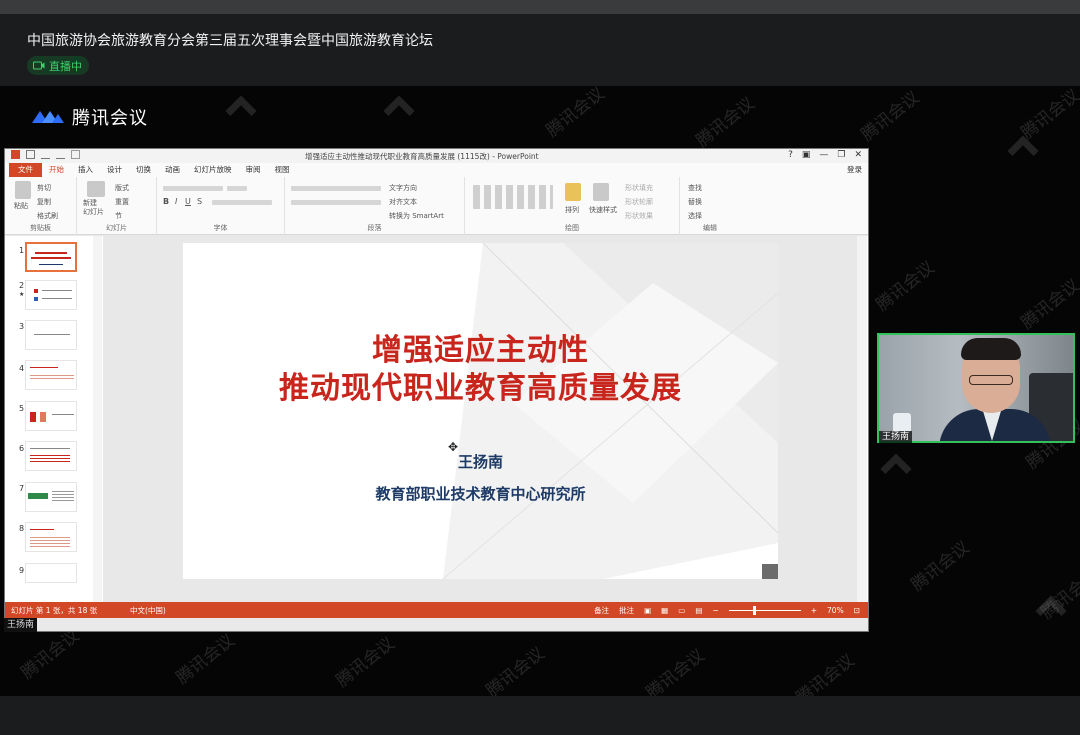 The width and height of the screenshot is (1080, 735). I want to click on minimize-button: —, so click(823, 155).